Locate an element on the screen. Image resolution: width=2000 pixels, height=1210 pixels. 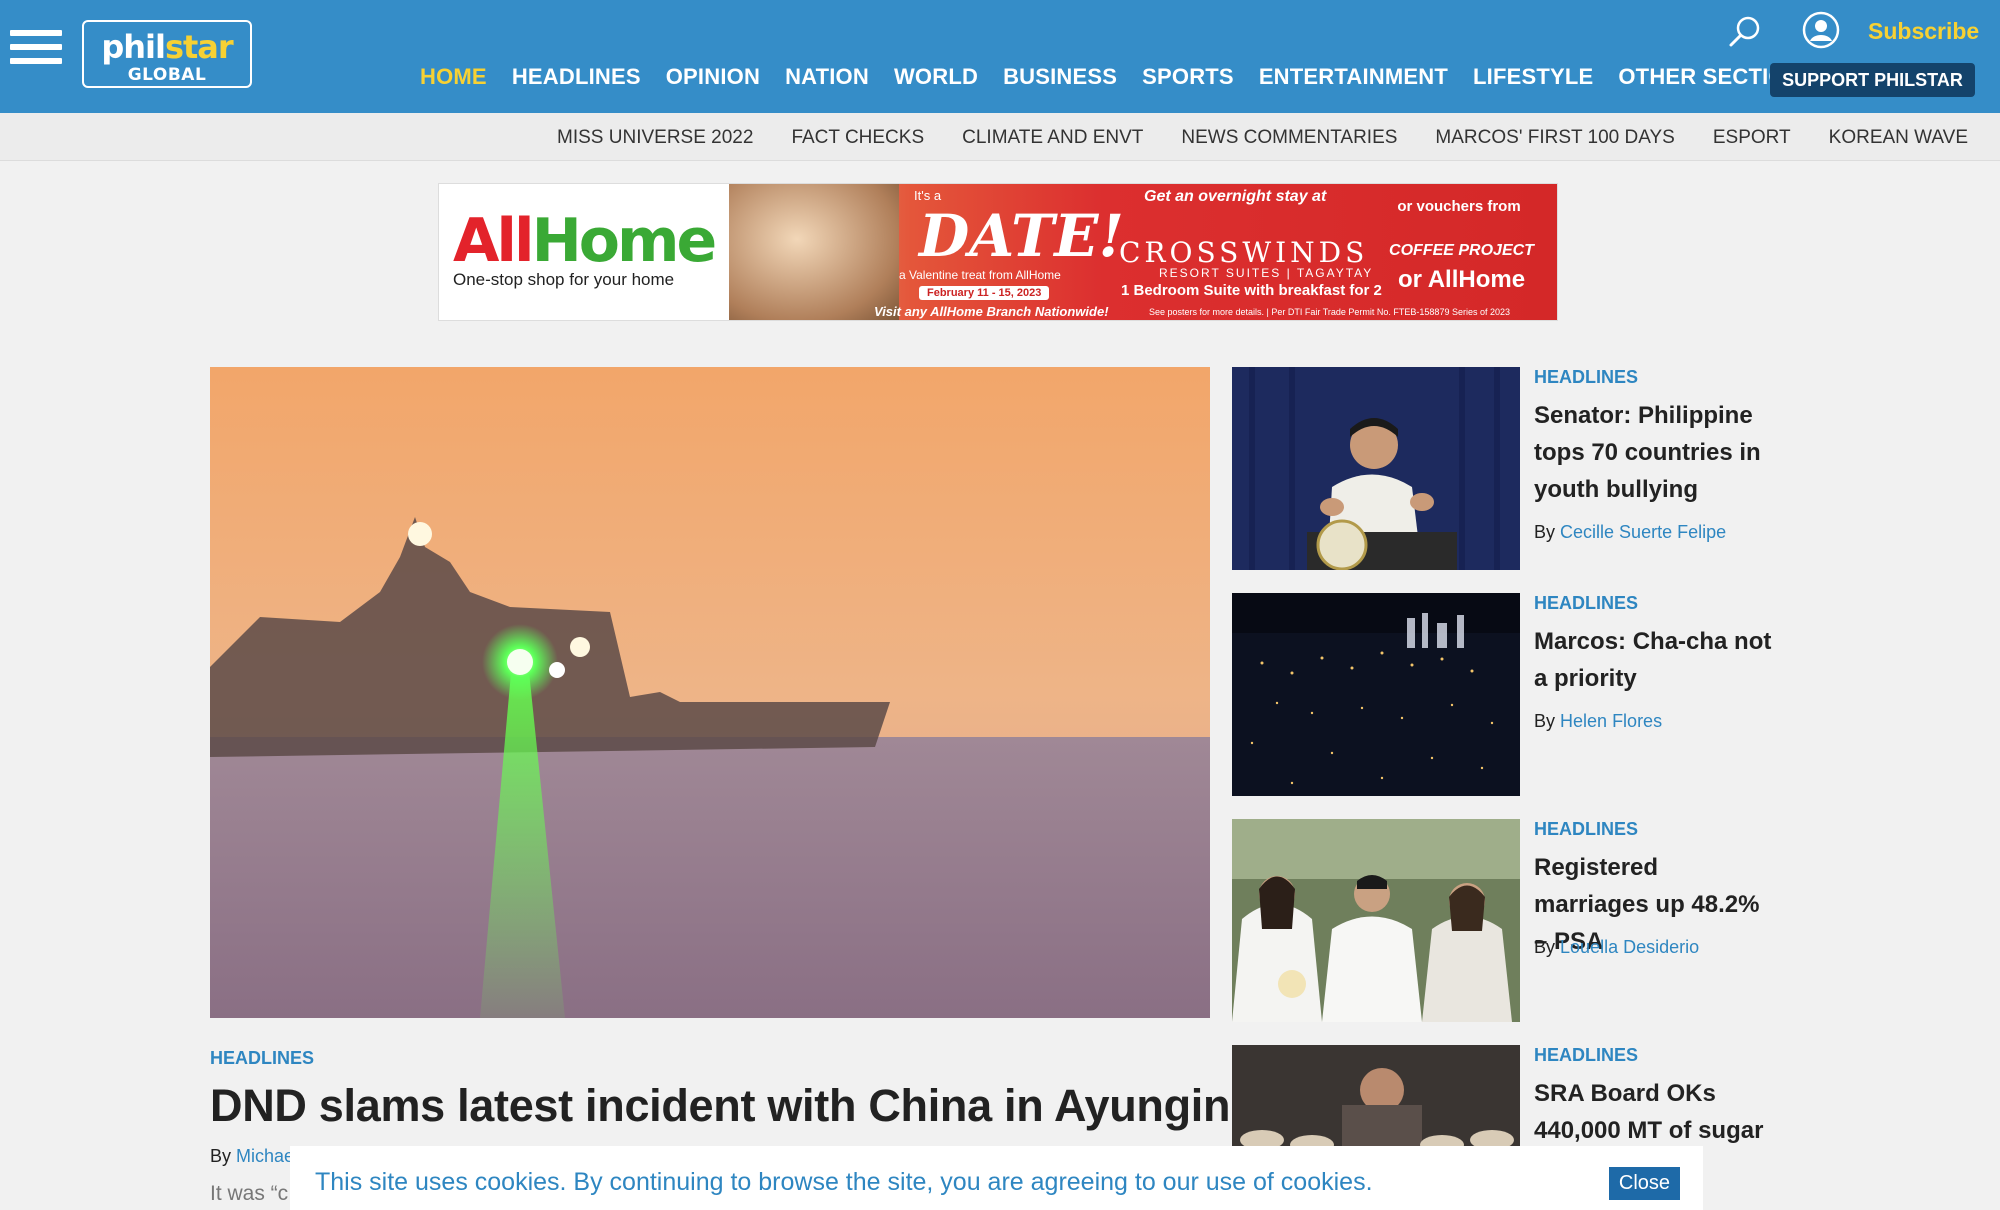
ad-tagline: One-stop shop for your home is located at coordinates (564, 279).